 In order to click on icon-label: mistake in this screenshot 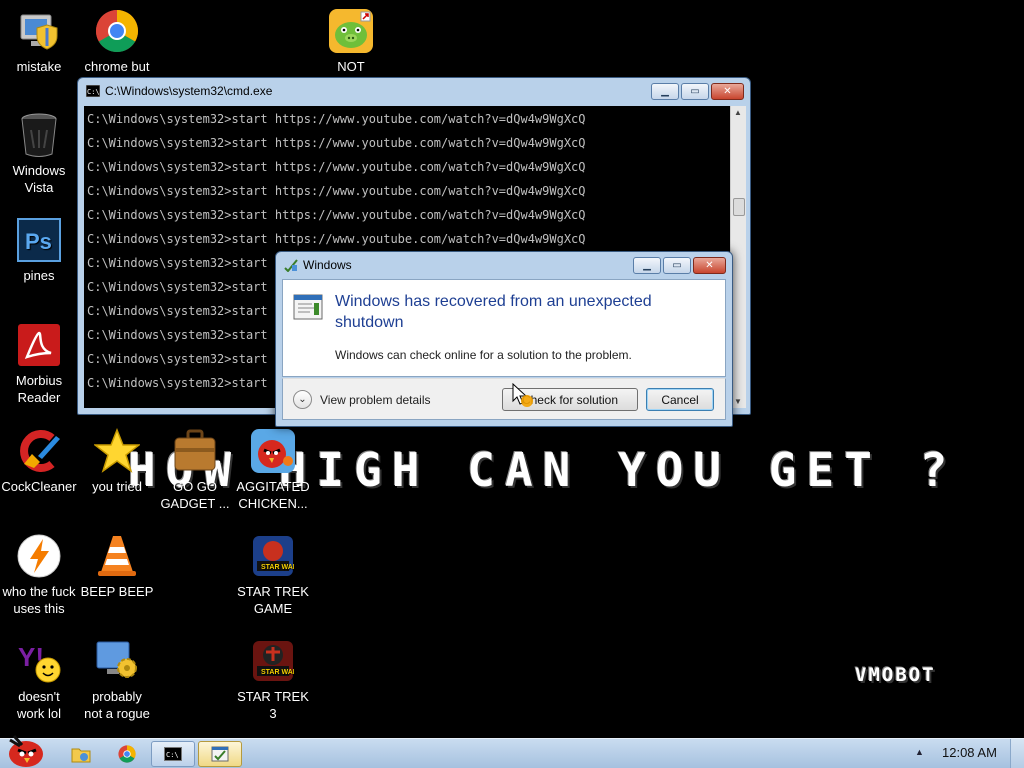, I will do `click(39, 66)`.